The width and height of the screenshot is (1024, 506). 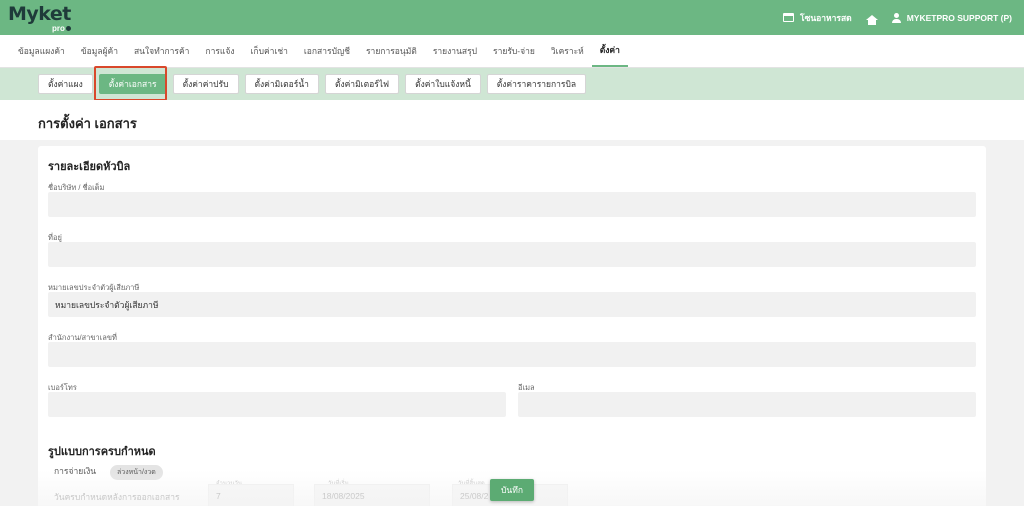 What do you see at coordinates (826, 17) in the screenshot?
I see `store-label: โซนอาหารสด` at bounding box center [826, 17].